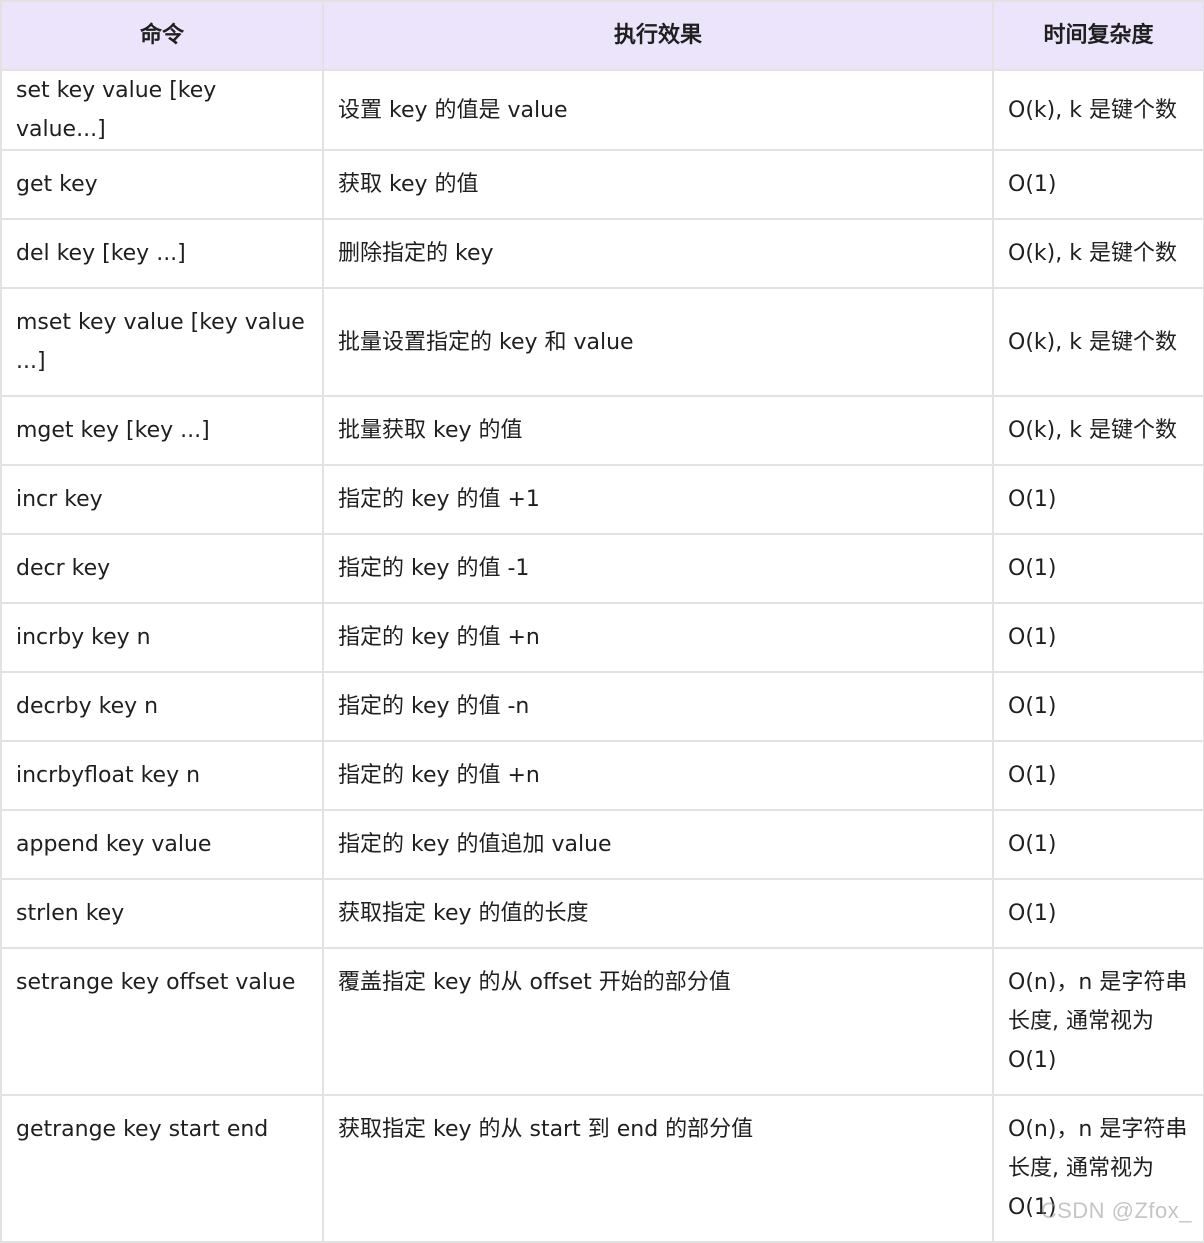  What do you see at coordinates (658, 844) in the screenshot?
I see `effect-cell: 指定的 key 的值追加 value` at bounding box center [658, 844].